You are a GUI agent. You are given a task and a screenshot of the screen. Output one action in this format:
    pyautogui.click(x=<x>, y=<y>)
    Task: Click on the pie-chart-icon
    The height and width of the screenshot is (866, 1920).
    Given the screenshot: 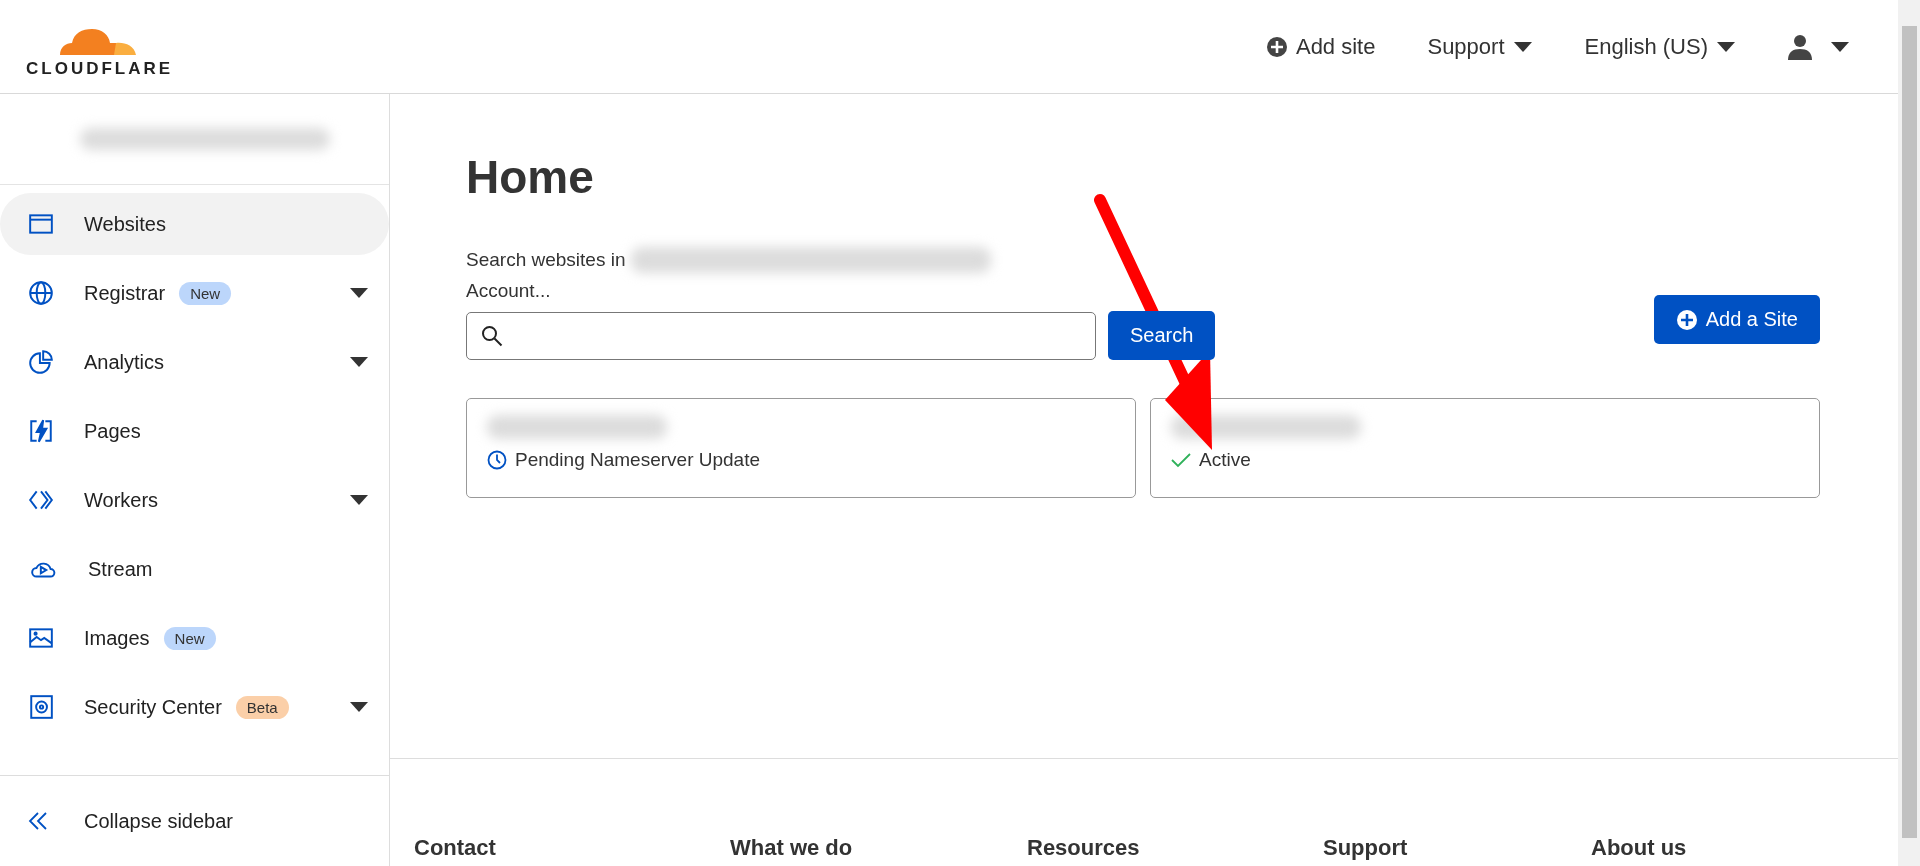 What is the action you would take?
    pyautogui.click(x=41, y=362)
    